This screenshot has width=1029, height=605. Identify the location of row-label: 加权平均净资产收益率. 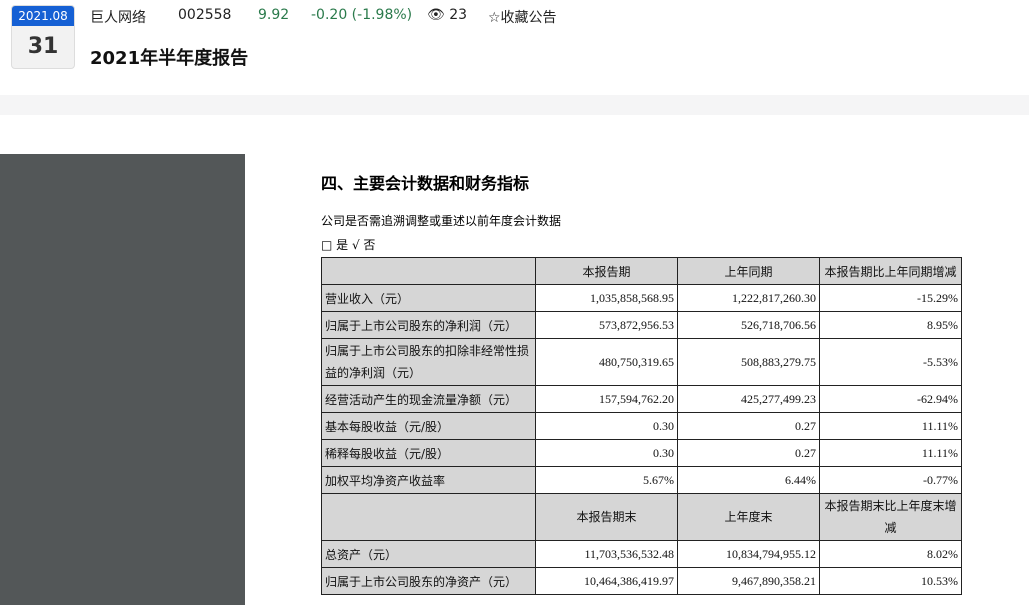
(428, 480).